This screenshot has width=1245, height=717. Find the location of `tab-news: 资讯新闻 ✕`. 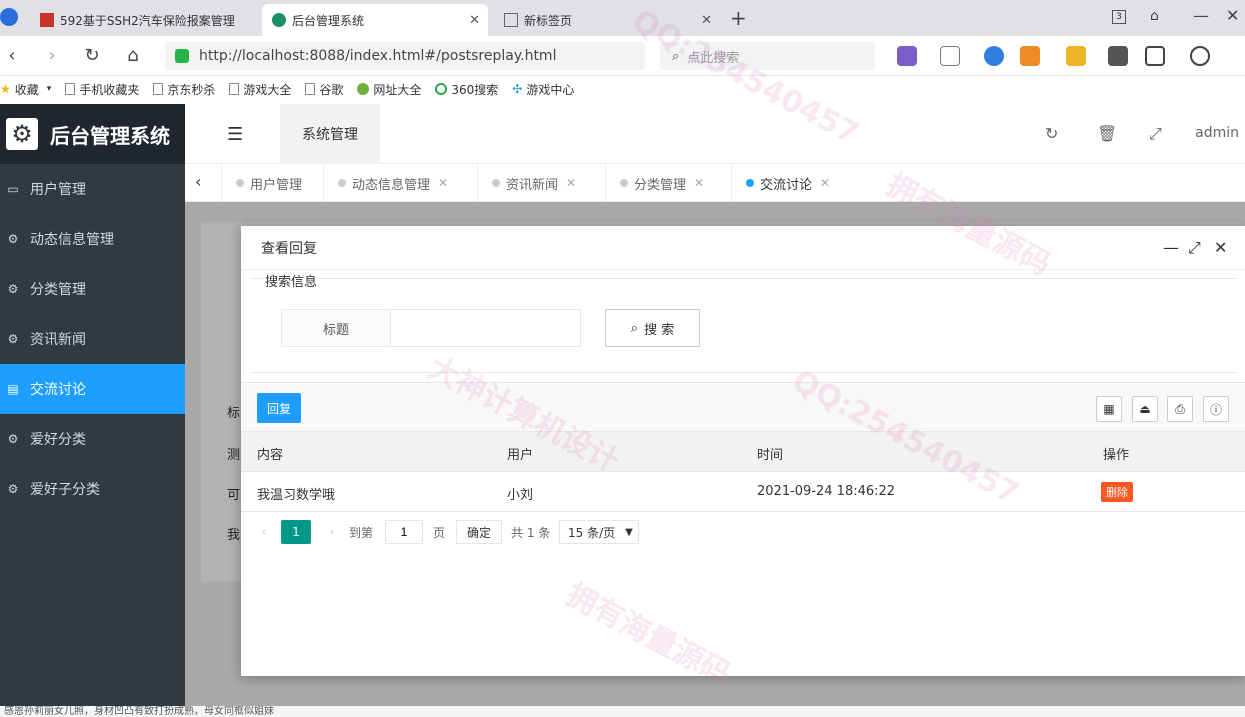

tab-news: 资讯新闻 ✕ is located at coordinates (526, 183).